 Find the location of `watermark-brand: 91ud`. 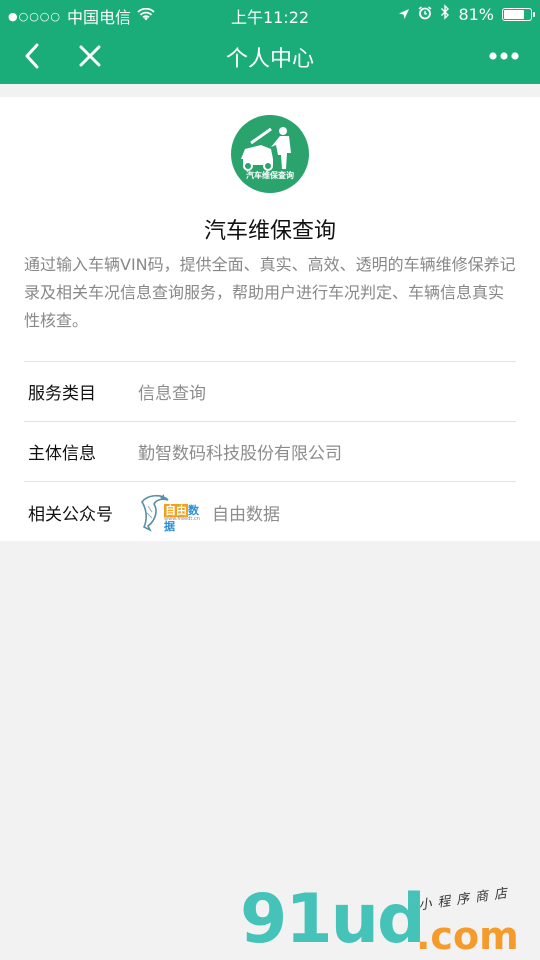

watermark-brand: 91ud is located at coordinates (333, 919).